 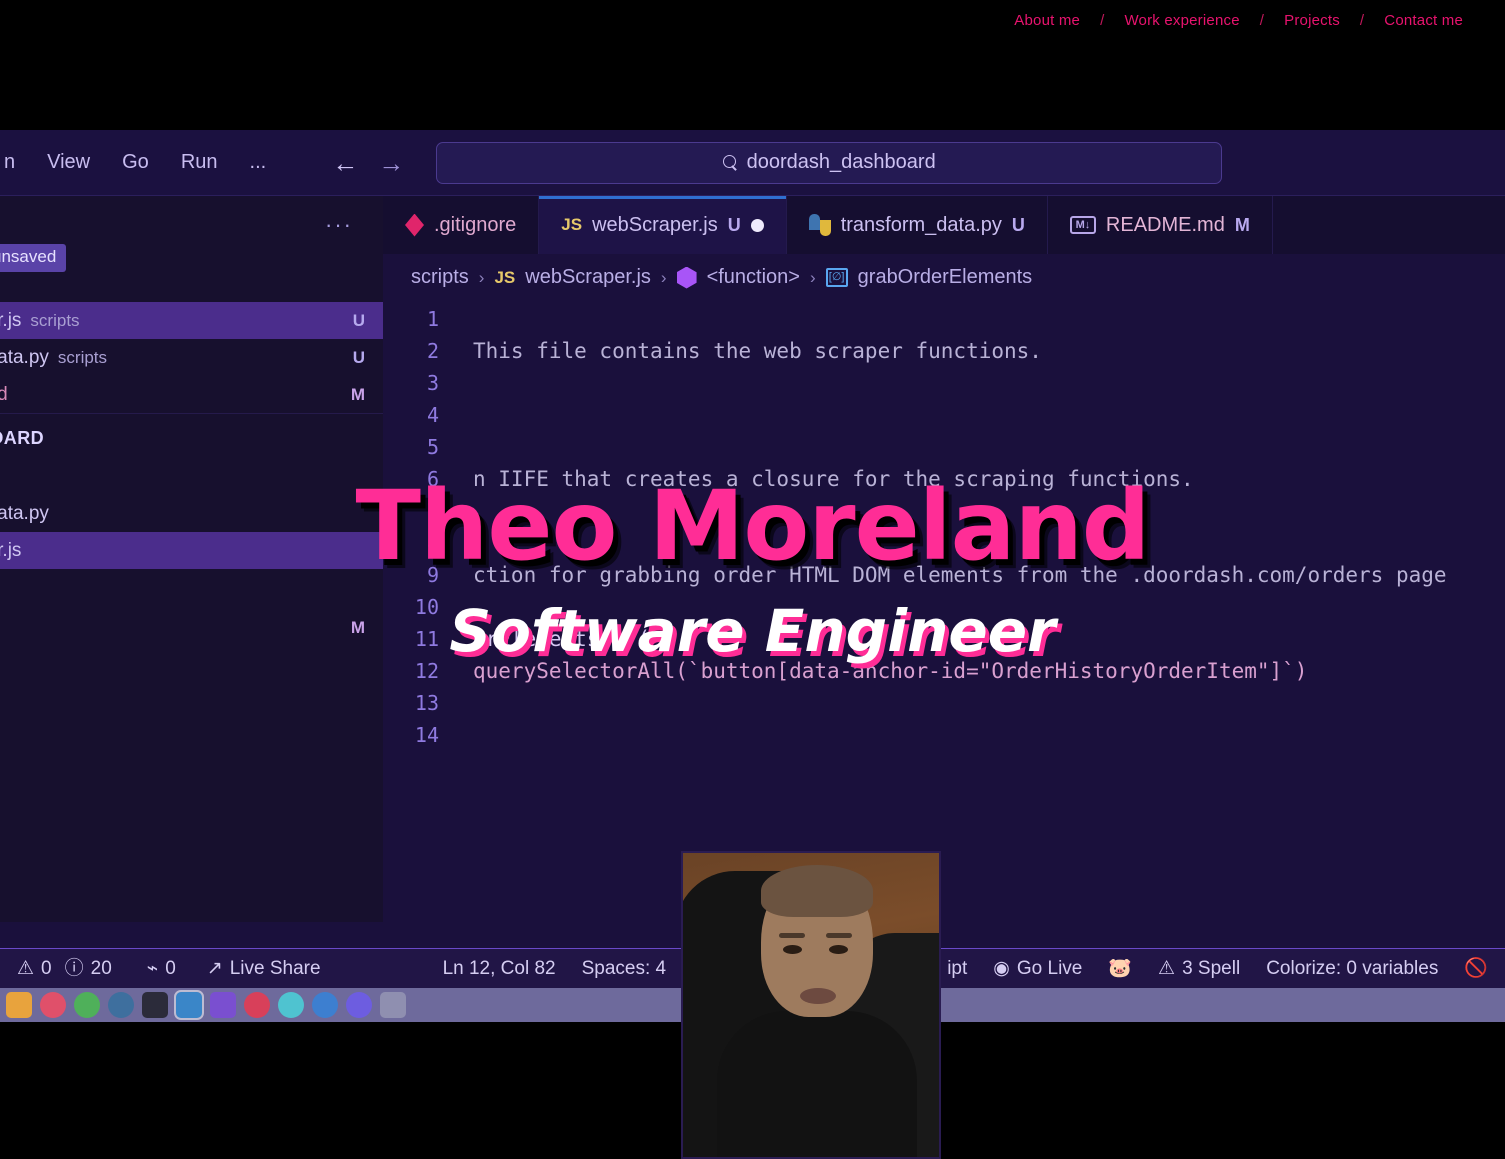 What do you see at coordinates (191, 258) in the screenshot?
I see `sidebar-unsaved-badge-row: unsaved` at bounding box center [191, 258].